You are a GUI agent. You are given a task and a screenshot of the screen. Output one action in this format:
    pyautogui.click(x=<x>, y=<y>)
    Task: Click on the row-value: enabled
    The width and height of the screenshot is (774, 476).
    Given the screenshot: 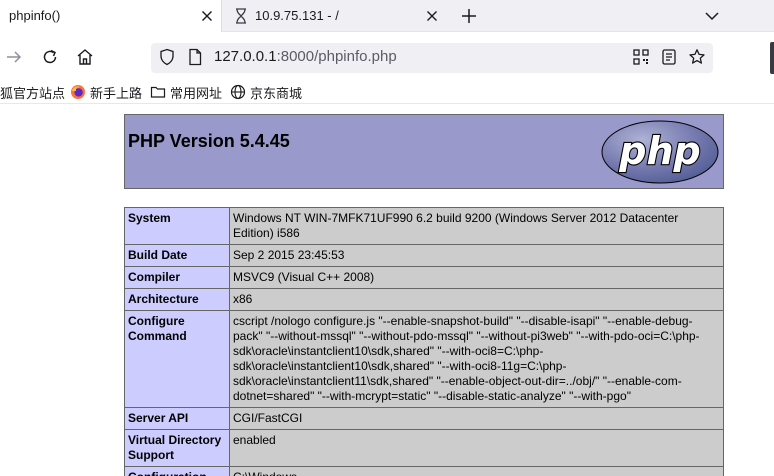 What is the action you would take?
    pyautogui.click(x=476, y=448)
    